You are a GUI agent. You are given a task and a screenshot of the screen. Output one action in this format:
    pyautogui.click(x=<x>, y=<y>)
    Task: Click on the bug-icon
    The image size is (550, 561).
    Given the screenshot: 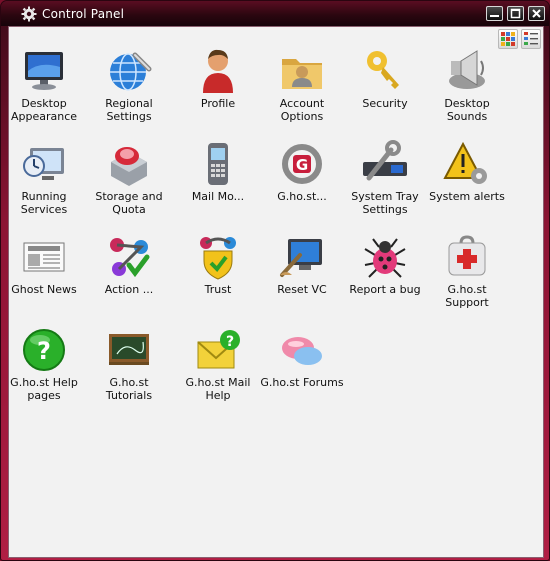 What is the action you would take?
    pyautogui.click(x=385, y=258)
    